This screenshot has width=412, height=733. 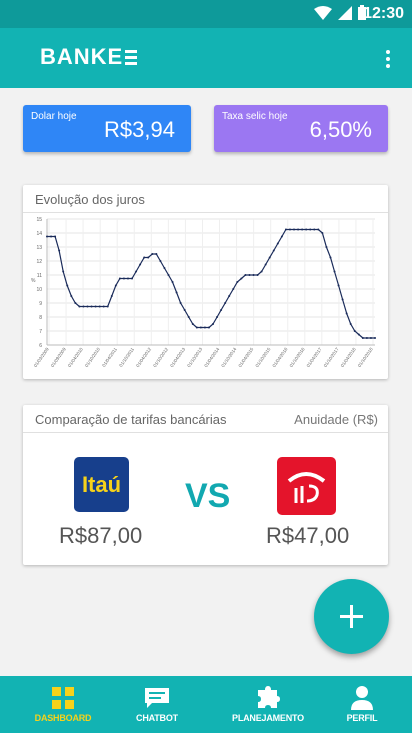 I want to click on x-tick-label: 01/10/2018, so click(x=365, y=357).